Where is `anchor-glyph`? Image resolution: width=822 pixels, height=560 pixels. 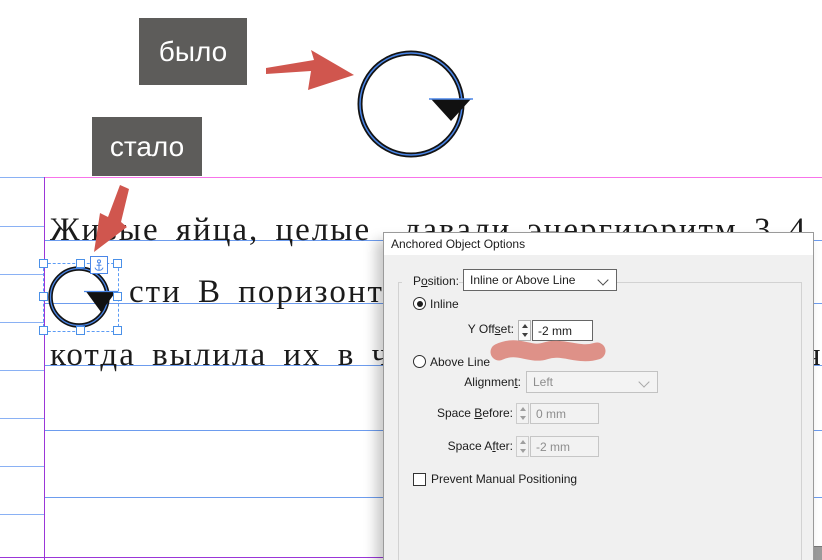 anchor-glyph is located at coordinates (99, 264).